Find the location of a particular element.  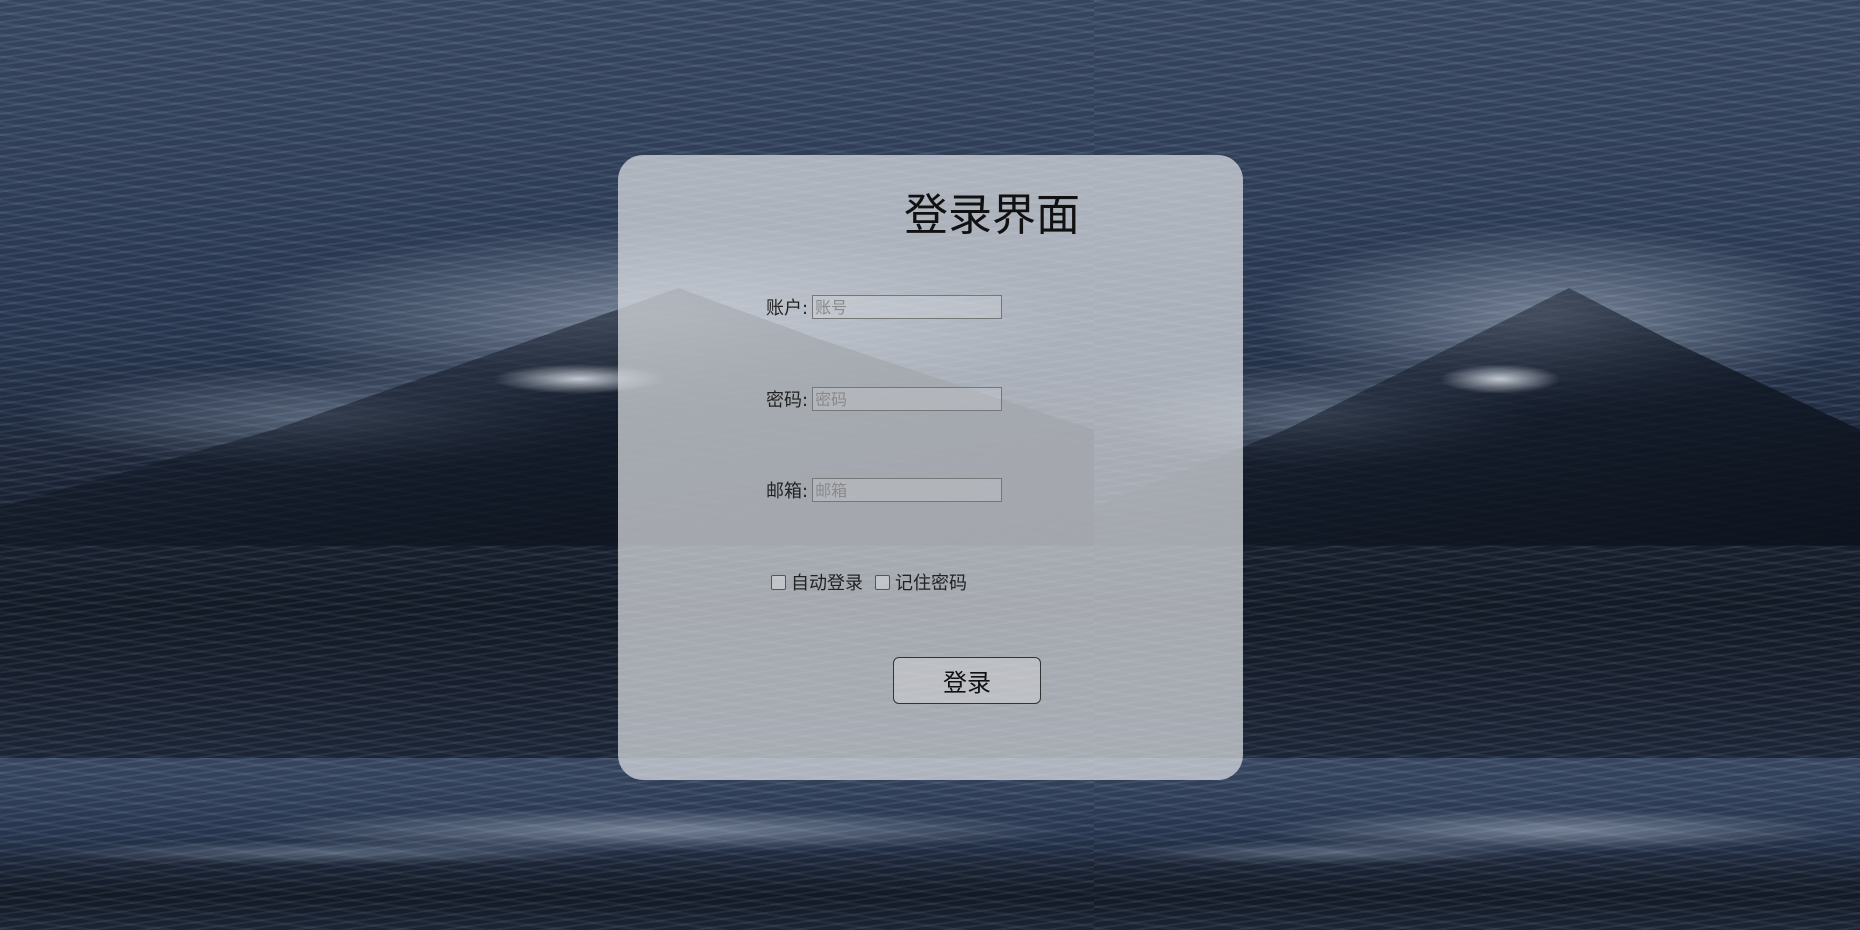

account-input is located at coordinates (907, 307).